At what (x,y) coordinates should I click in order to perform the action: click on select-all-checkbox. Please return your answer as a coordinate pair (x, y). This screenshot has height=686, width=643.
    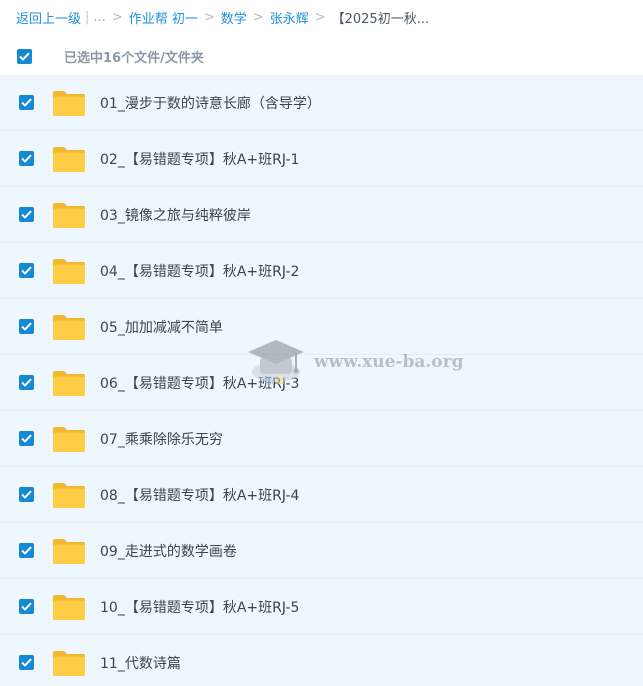
    Looking at the image, I should click on (24, 56).